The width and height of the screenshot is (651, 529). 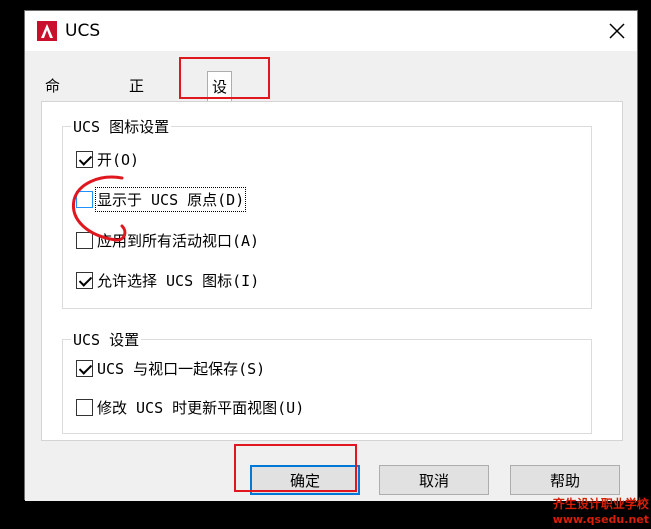 I want to click on group-title-ucs-settings: UCS 设置, so click(x=106, y=339).